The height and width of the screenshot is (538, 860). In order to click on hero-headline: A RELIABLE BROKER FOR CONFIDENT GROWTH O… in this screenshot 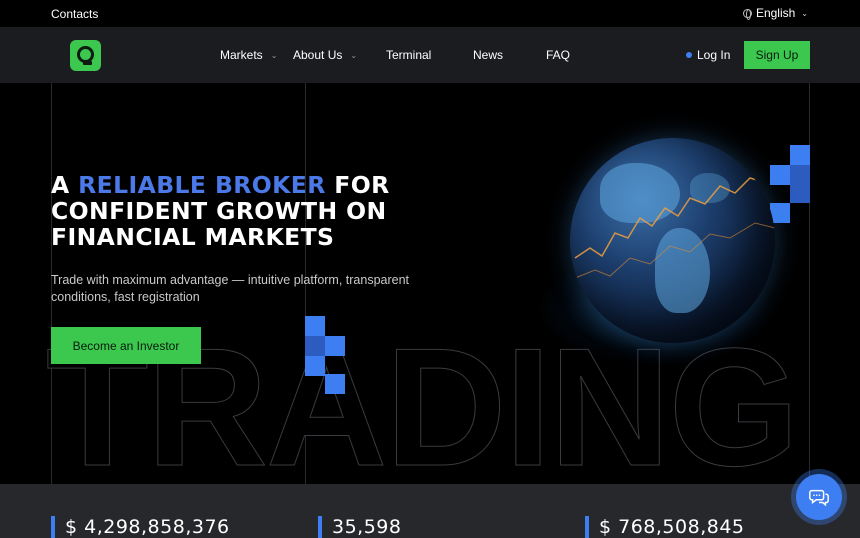, I will do `click(251, 211)`.